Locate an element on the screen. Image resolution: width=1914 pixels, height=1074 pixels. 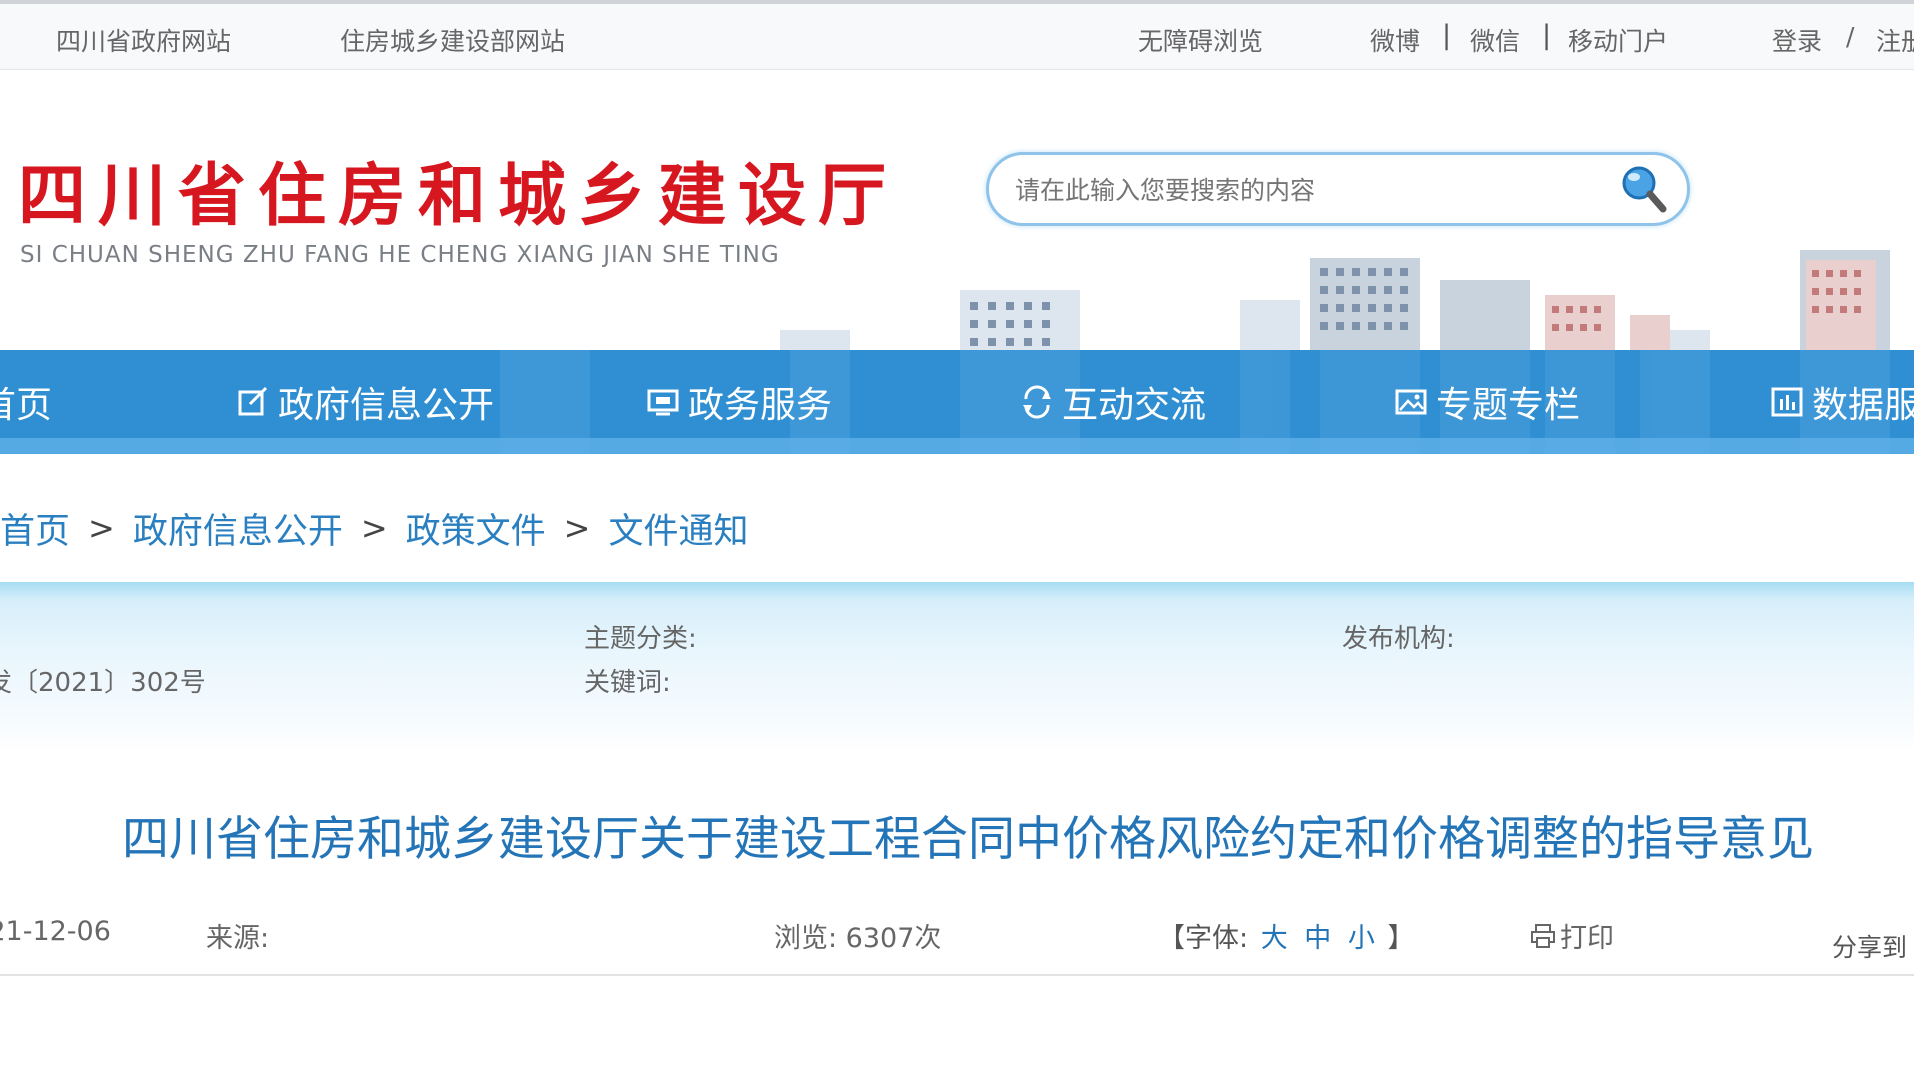
nav-item-topics: 专题专栏 is located at coordinates (1487, 402).